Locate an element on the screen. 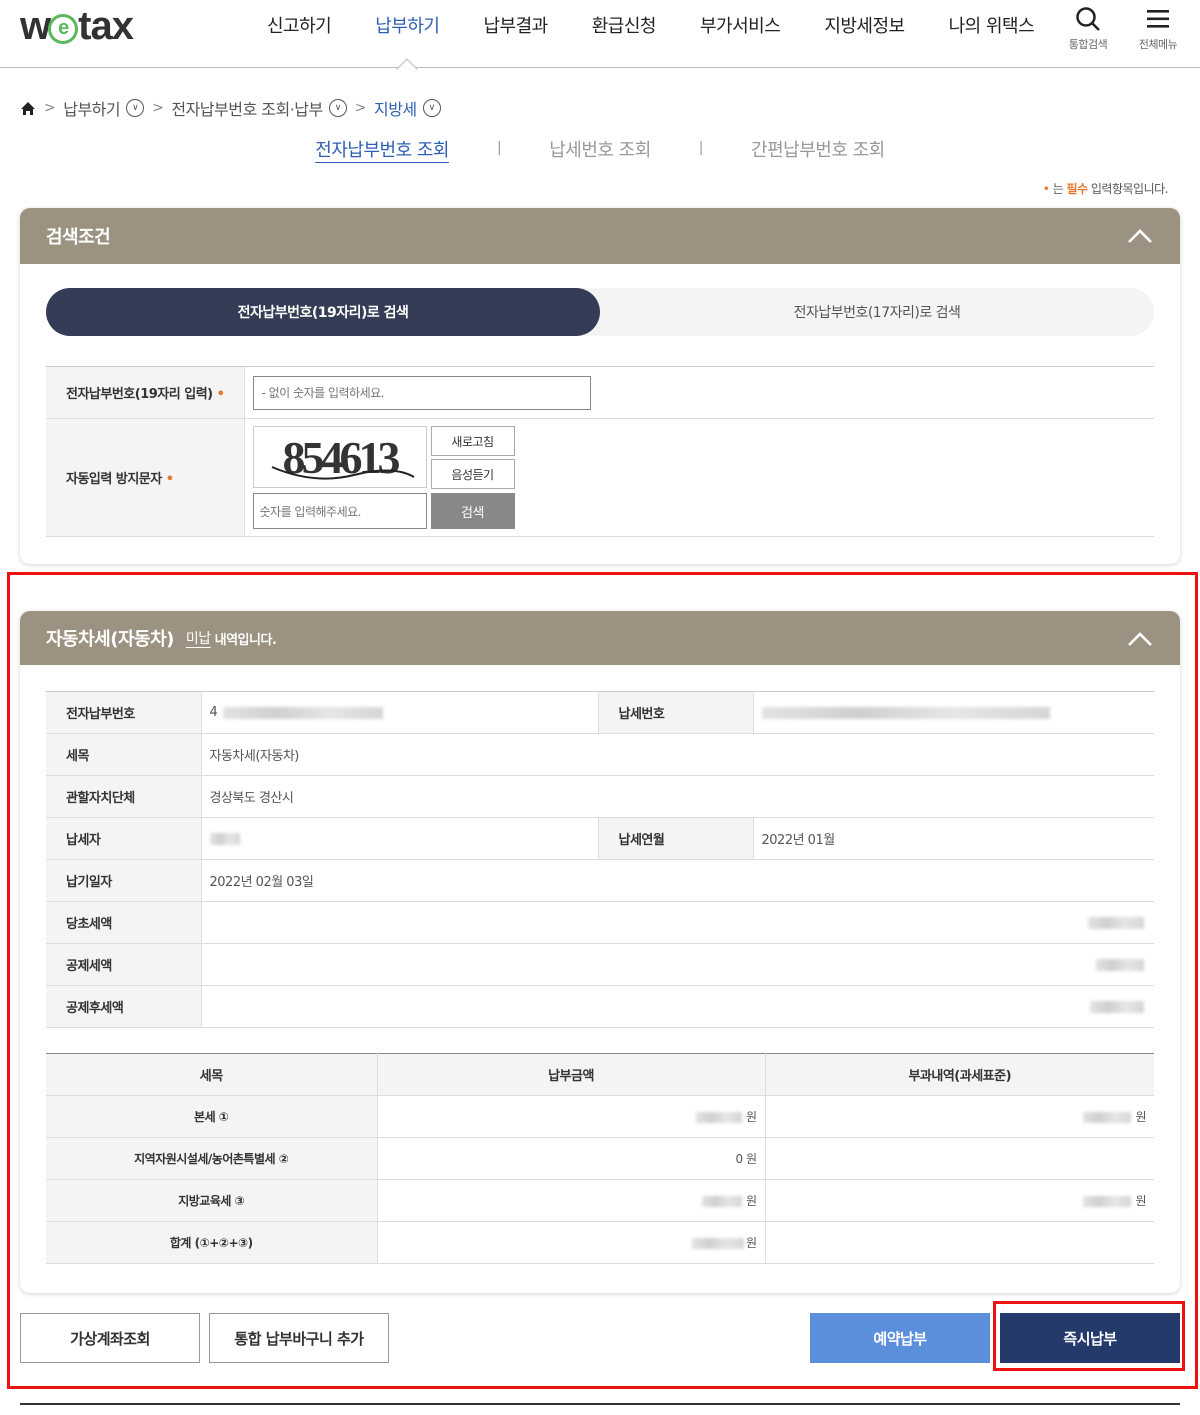 The image size is (1200, 1415). enum-input: - 없이 숫자를 입력하세요. is located at coordinates (421, 392).